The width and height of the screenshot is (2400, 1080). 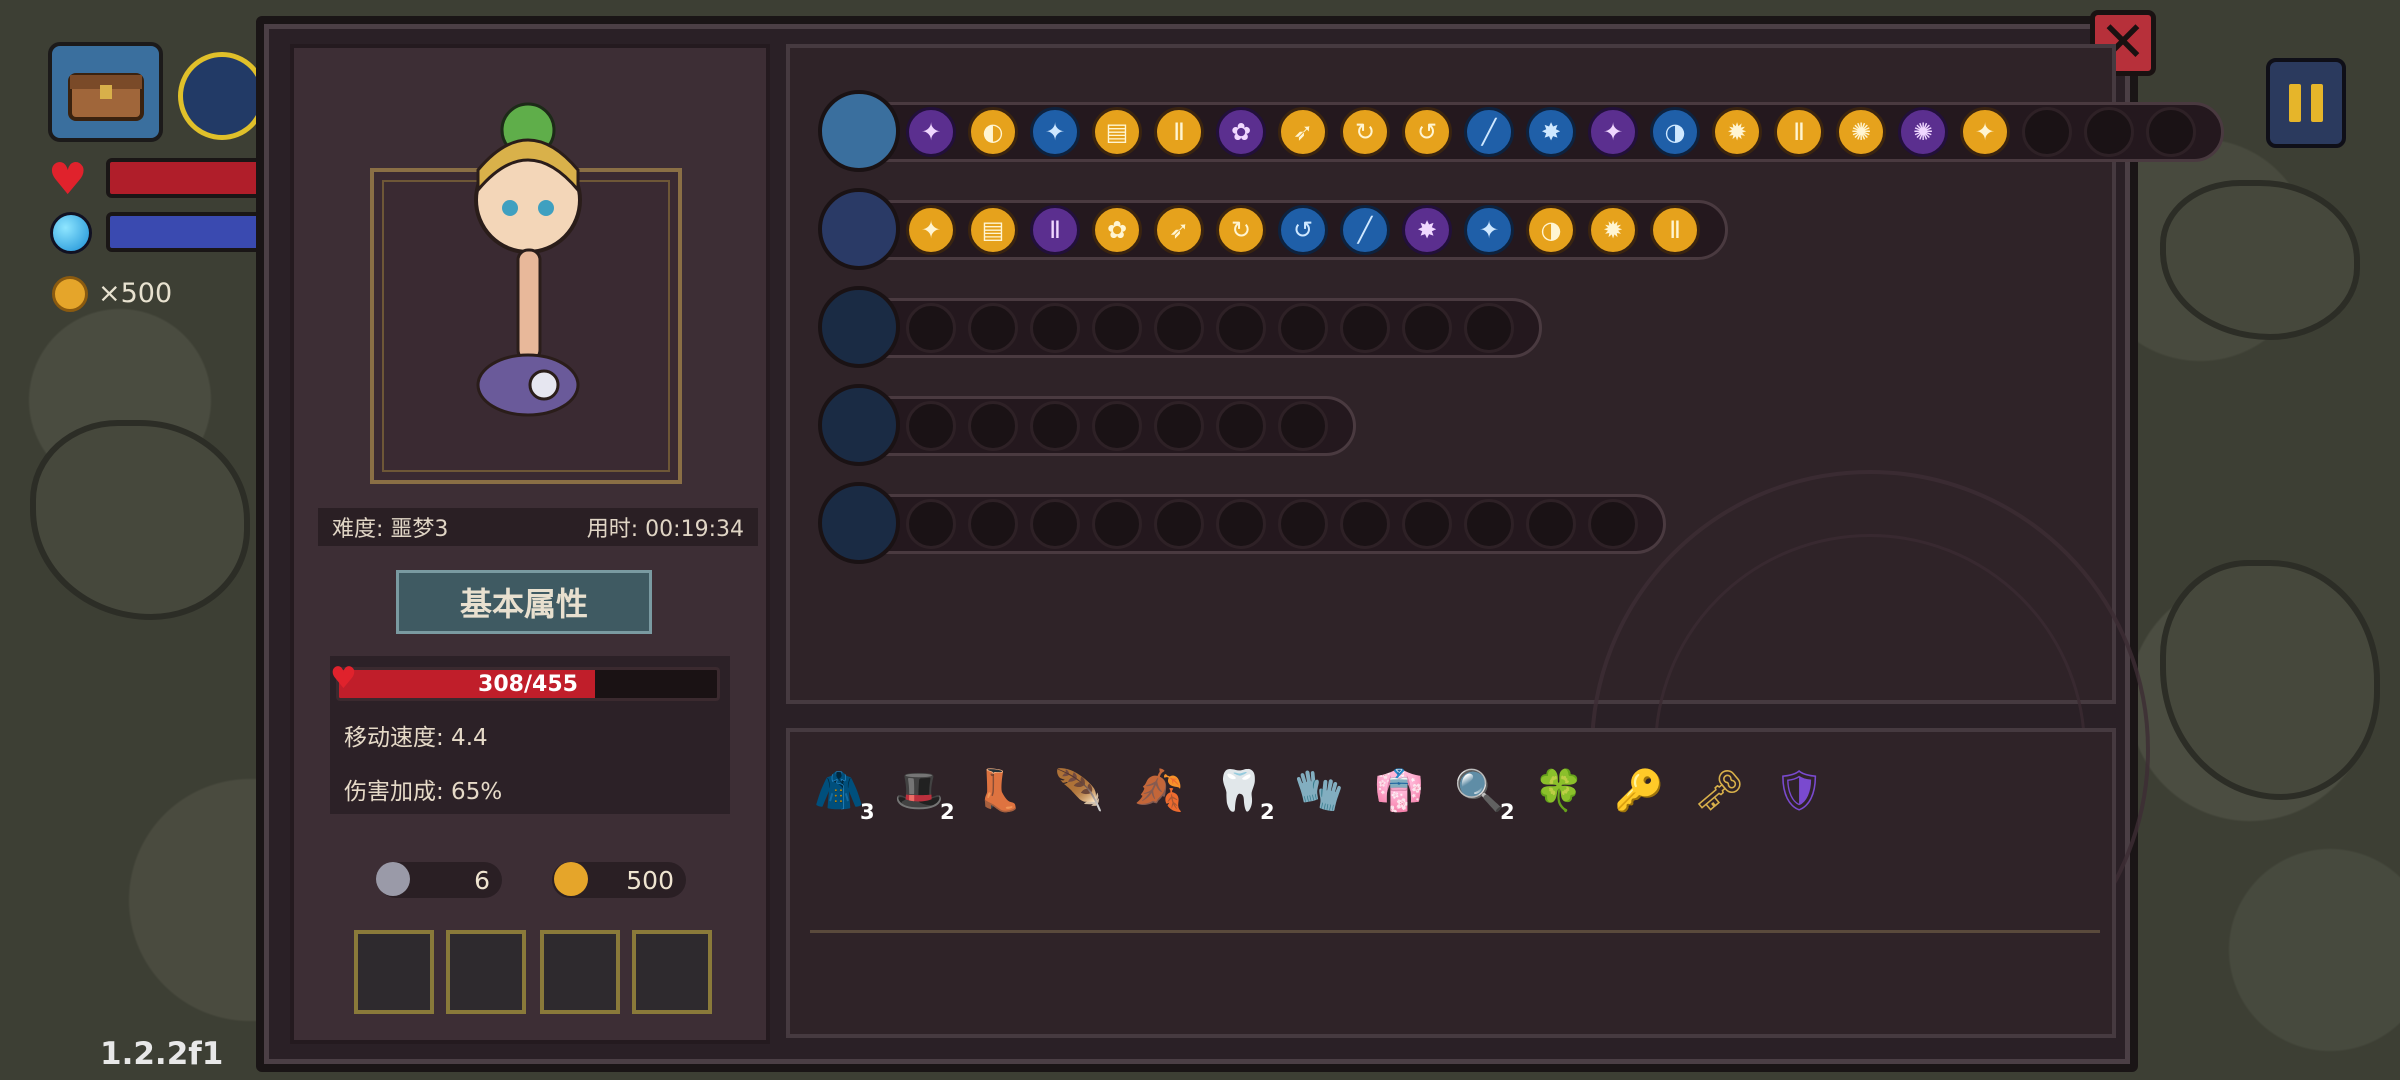 I want to click on robe-icon: 👘, so click(x=1399, y=791).